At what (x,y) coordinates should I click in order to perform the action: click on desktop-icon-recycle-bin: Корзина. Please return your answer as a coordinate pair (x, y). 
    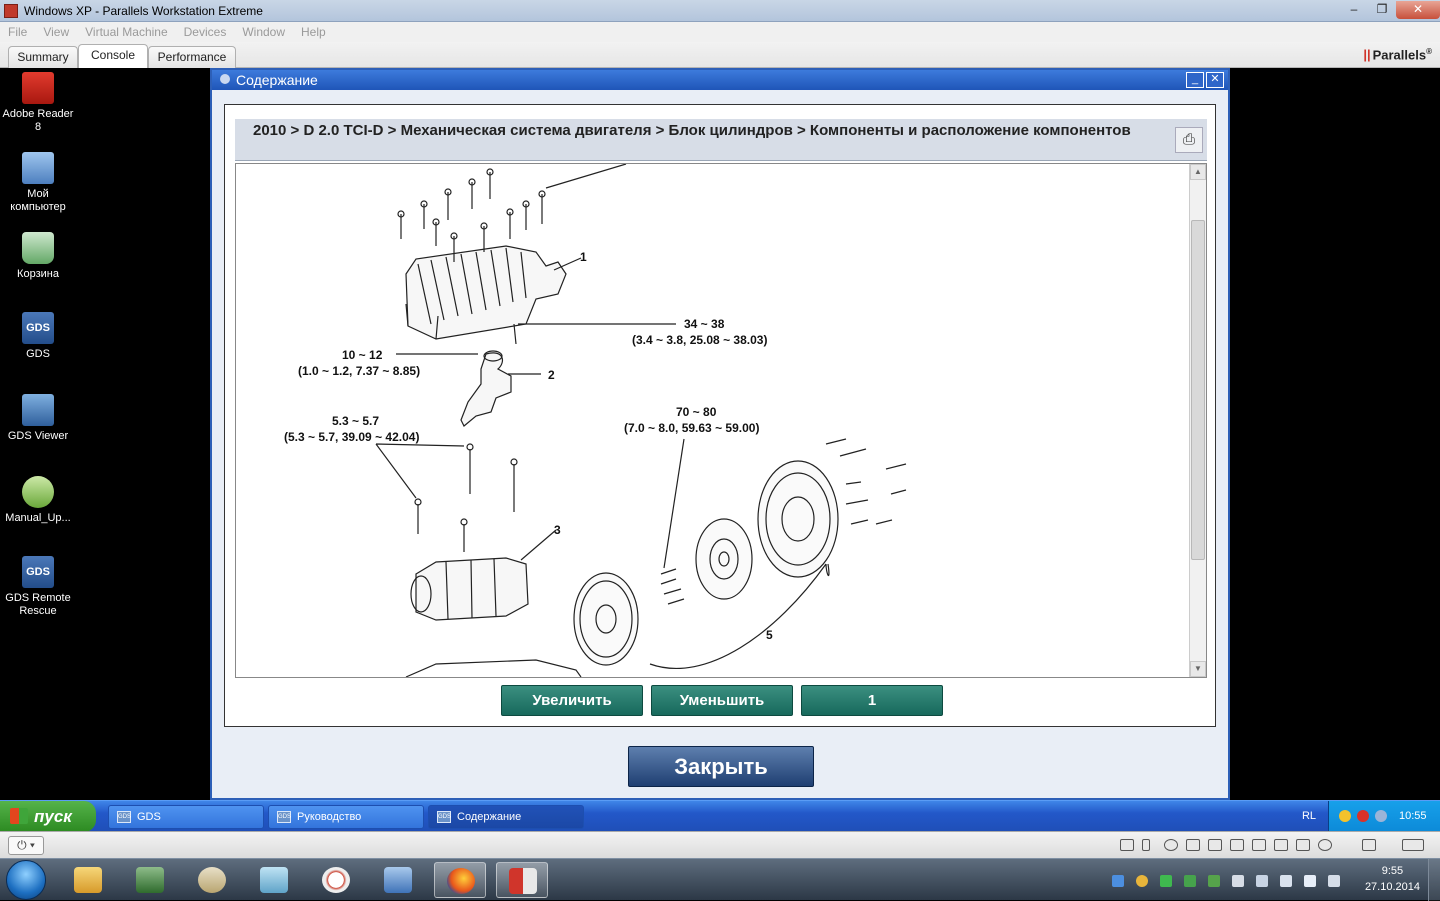
    Looking at the image, I should click on (38, 256).